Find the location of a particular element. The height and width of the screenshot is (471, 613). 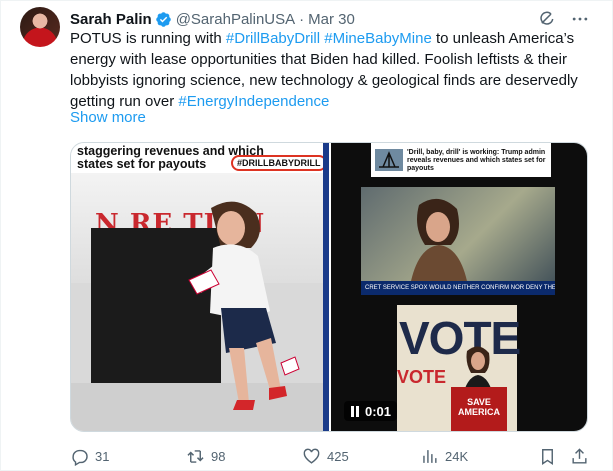

tweet-header: Sarah Palin @SarahPalinUSA · Mar 30 is located at coordinates (212, 19).